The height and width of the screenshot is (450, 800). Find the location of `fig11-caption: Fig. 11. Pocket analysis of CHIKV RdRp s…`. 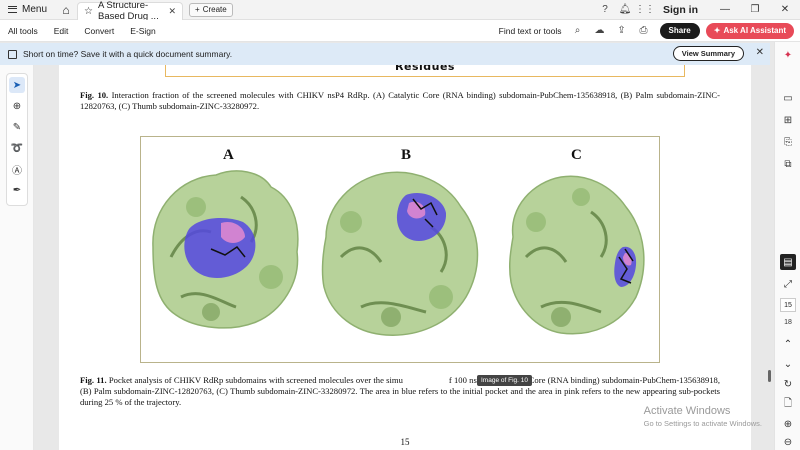

fig11-caption: Fig. 11. Pocket analysis of CHIKV RdRp s… is located at coordinates (400, 391).